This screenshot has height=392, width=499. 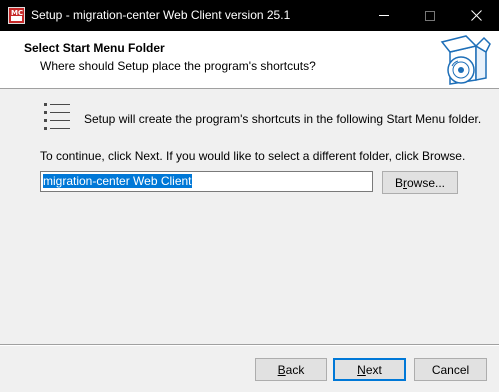 What do you see at coordinates (206, 181) in the screenshot?
I see `start-menu-folder-input: migration-center Web Client` at bounding box center [206, 181].